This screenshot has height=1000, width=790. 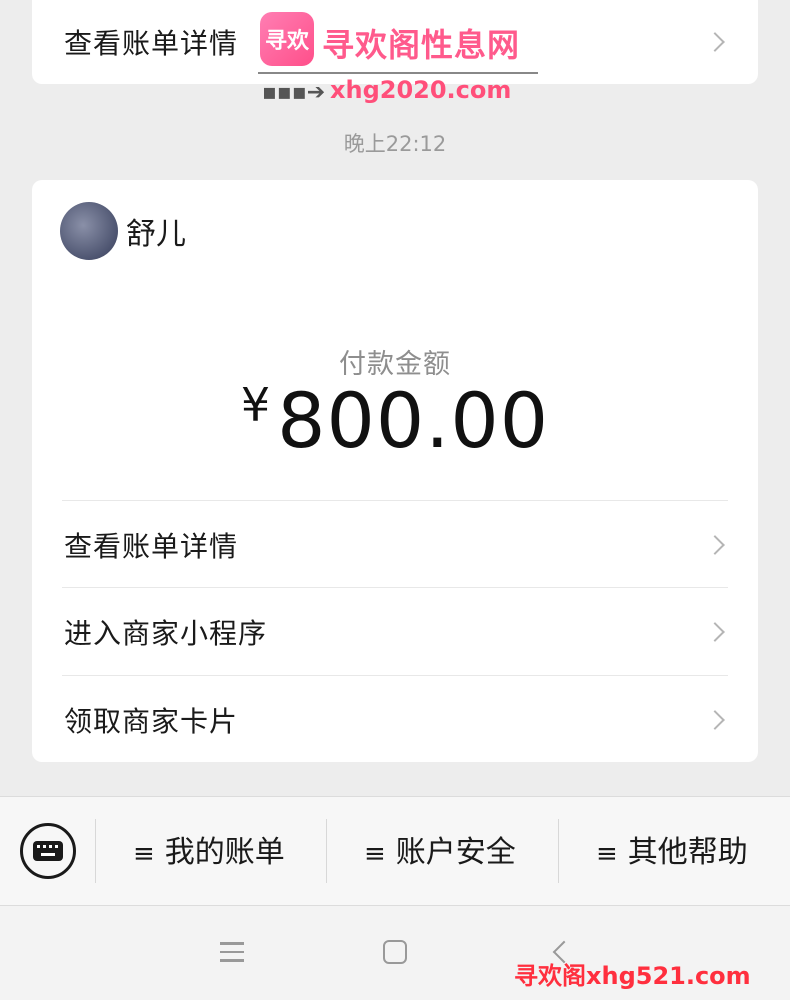 What do you see at coordinates (166, 633) in the screenshot?
I see `option-label: 进入商家小程序` at bounding box center [166, 633].